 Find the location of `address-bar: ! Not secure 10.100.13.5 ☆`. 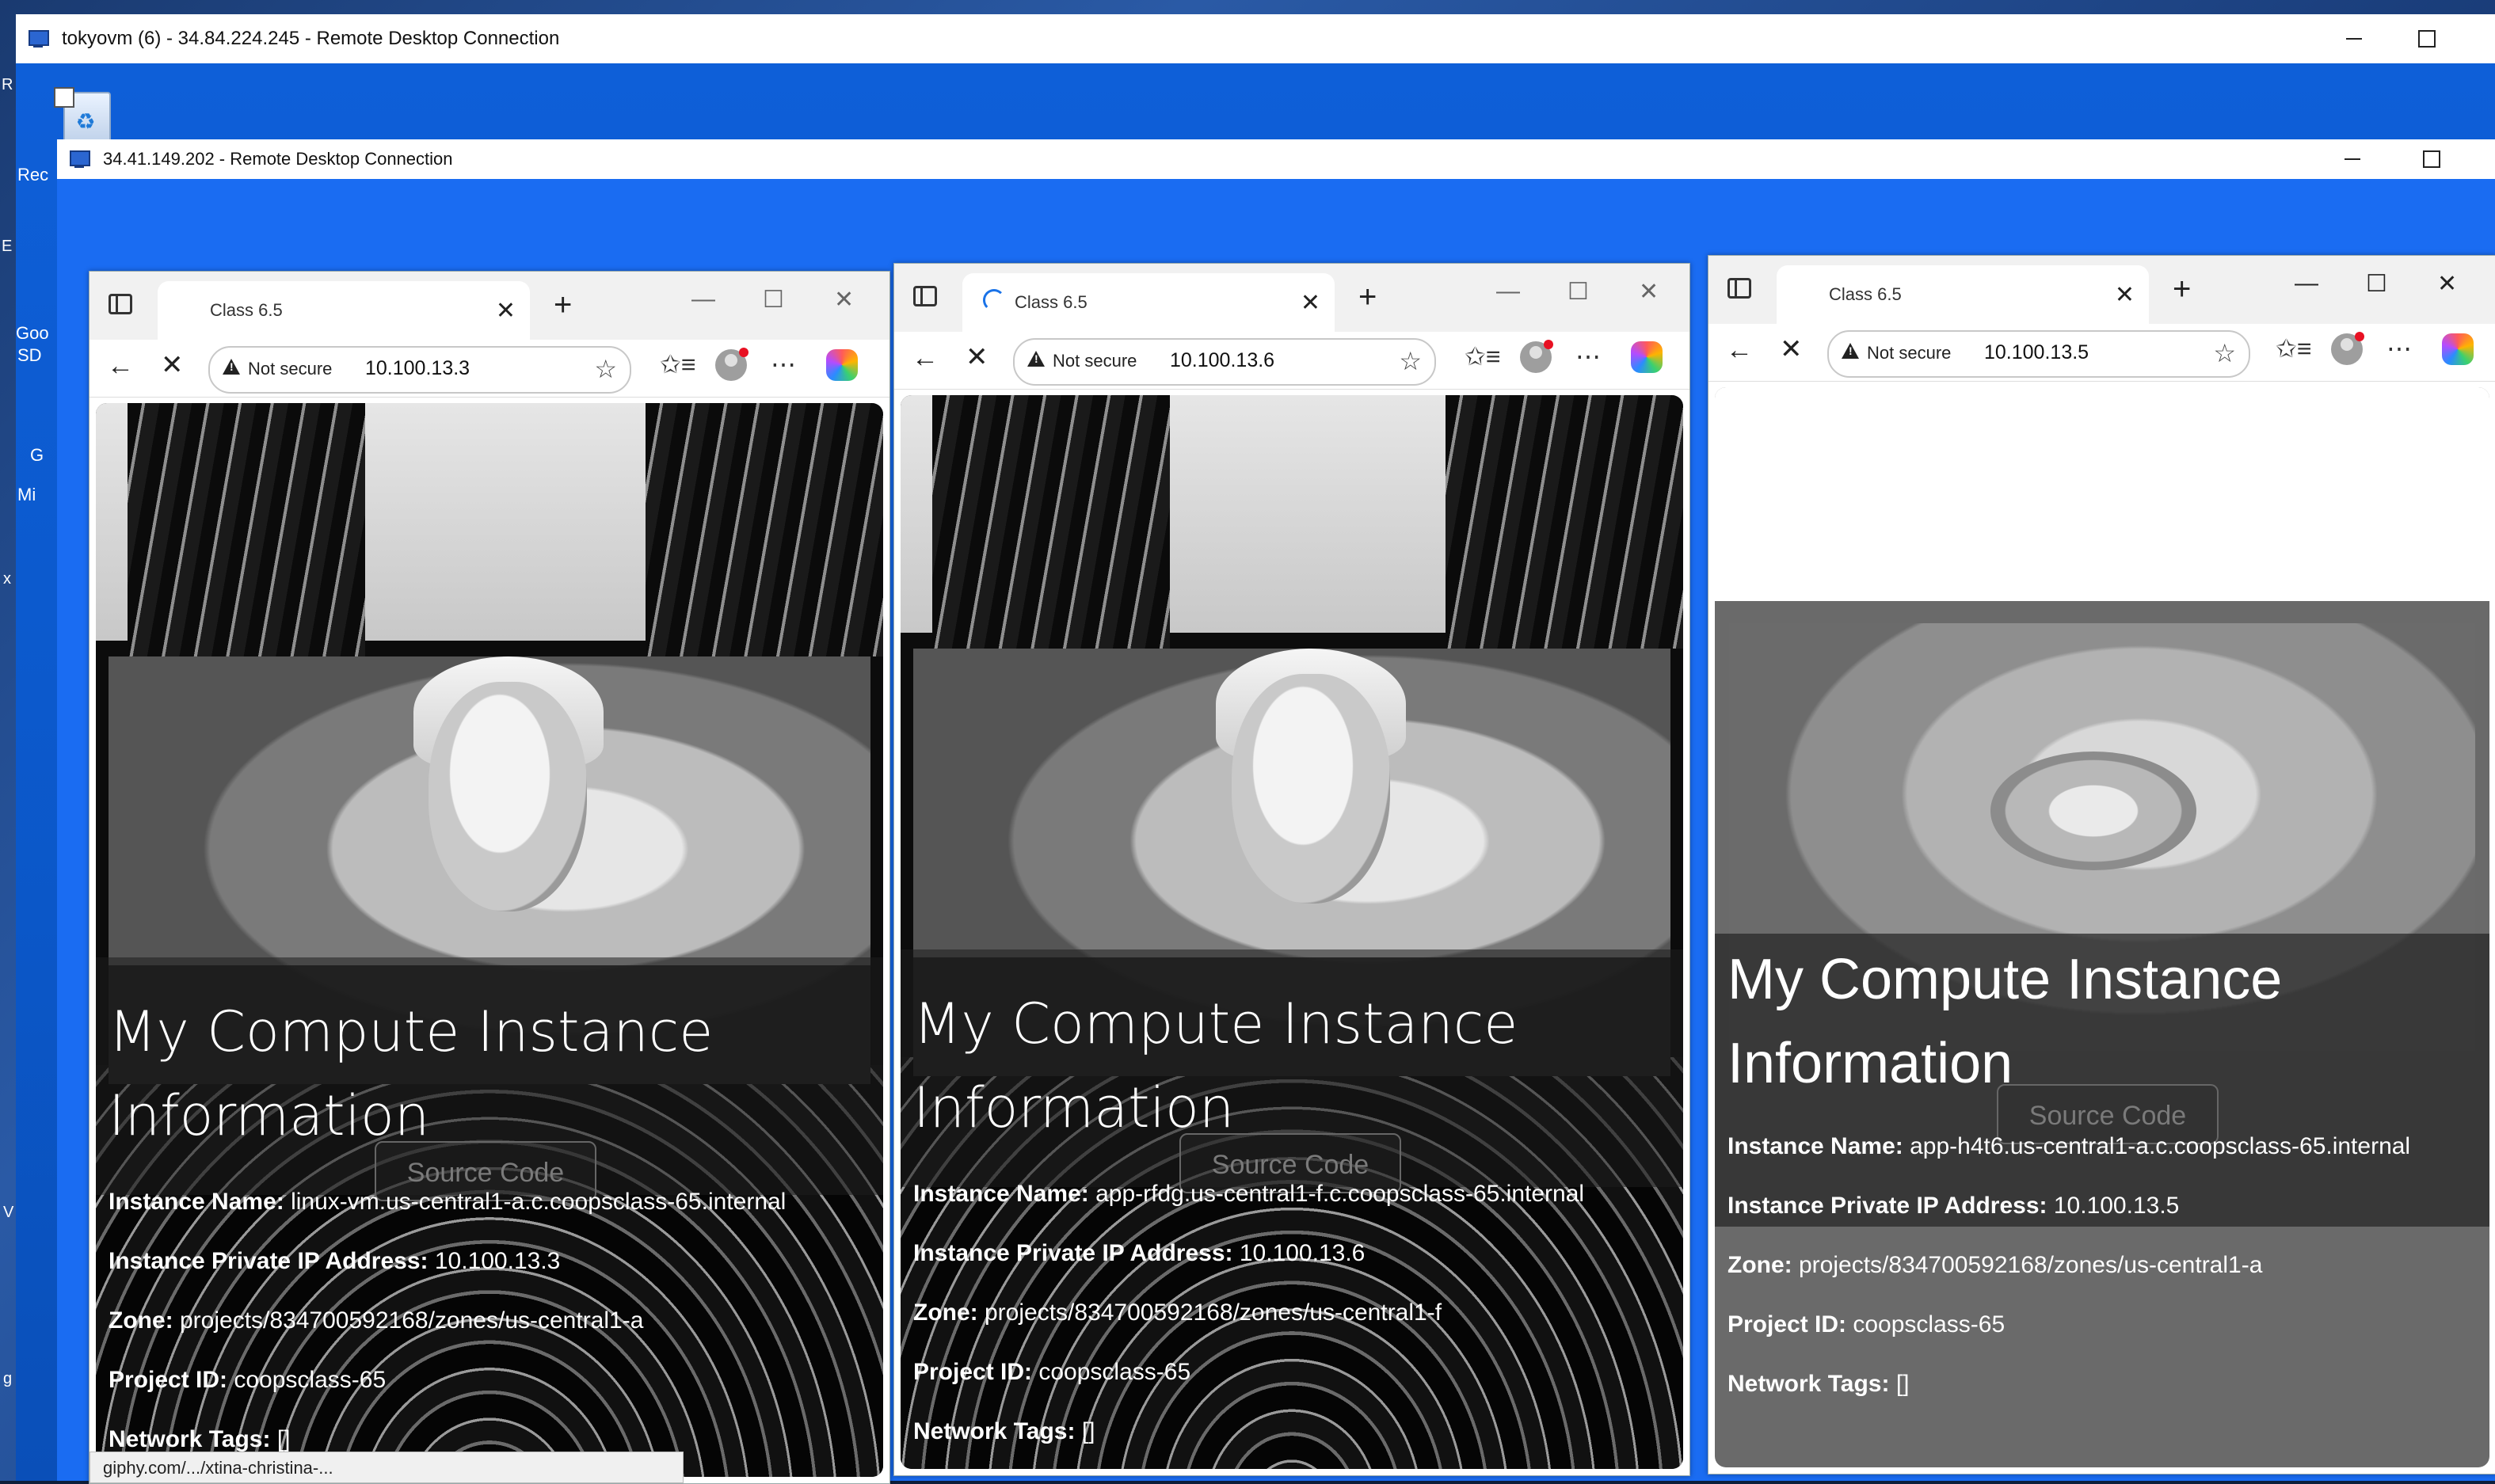

address-bar: ! Not secure 10.100.13.5 ☆ is located at coordinates (2038, 354).